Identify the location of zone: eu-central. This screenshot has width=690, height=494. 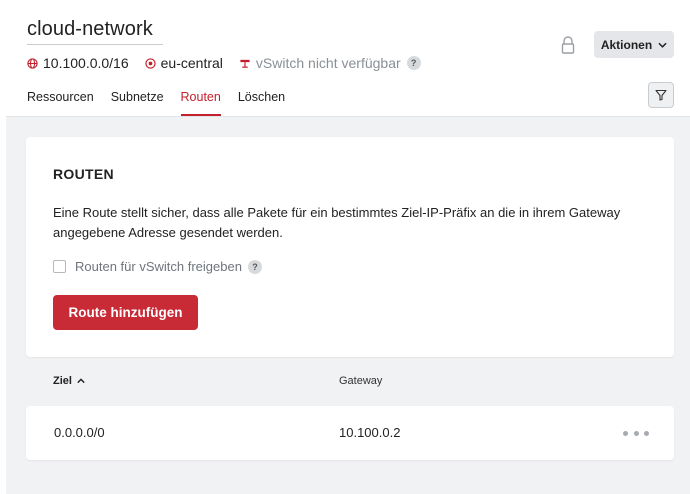
(183, 63).